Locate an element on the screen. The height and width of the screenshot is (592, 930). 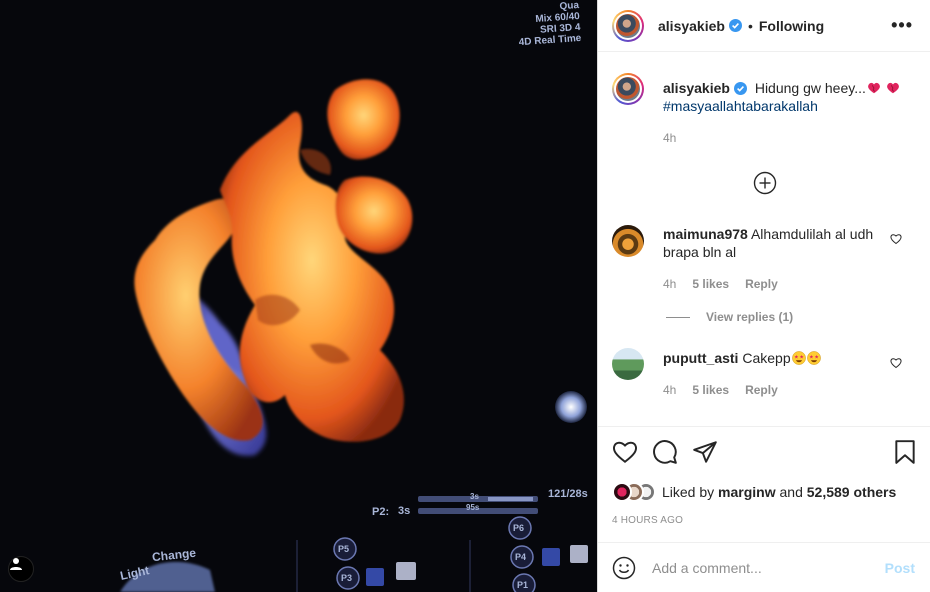
header-username: alisyakieb is located at coordinates (691, 26).